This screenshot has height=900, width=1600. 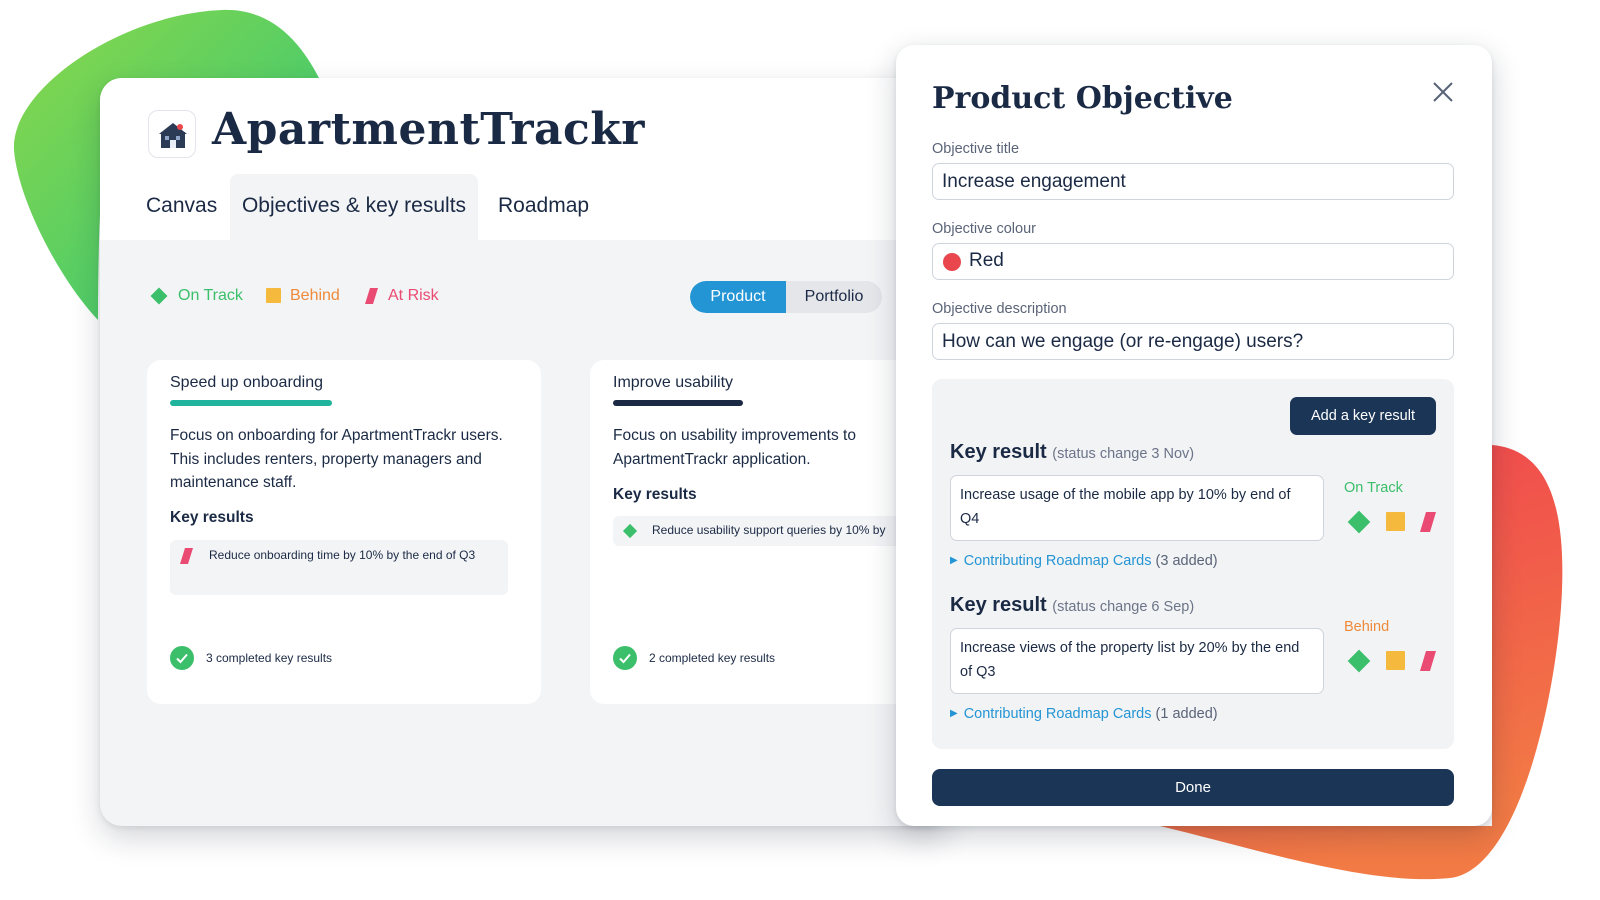 I want to click on tab-roadmap: Roadmap, so click(x=548, y=207).